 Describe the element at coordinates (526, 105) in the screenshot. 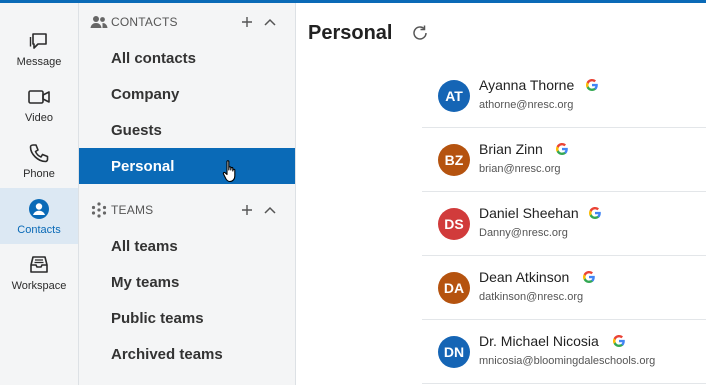

I see `contact-email: athorne@nresc.org` at that location.